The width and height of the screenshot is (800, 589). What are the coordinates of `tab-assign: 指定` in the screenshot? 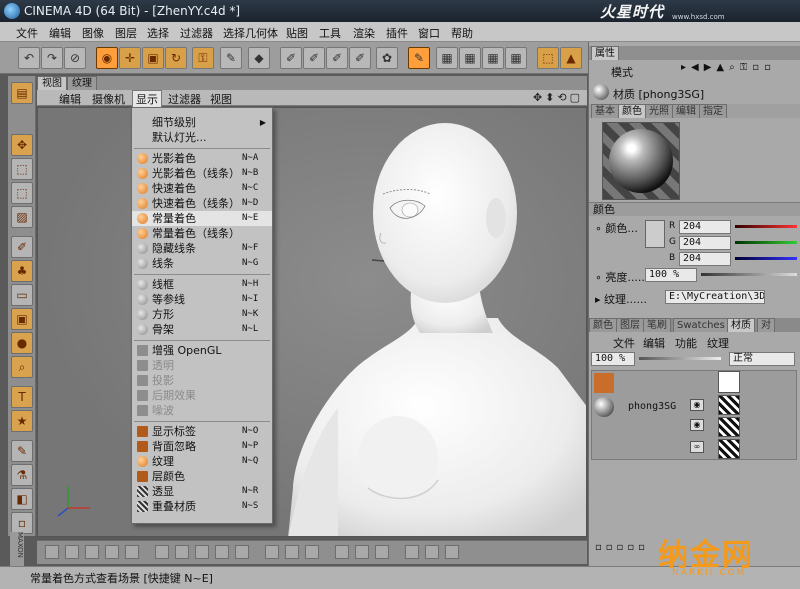 It's located at (713, 111).